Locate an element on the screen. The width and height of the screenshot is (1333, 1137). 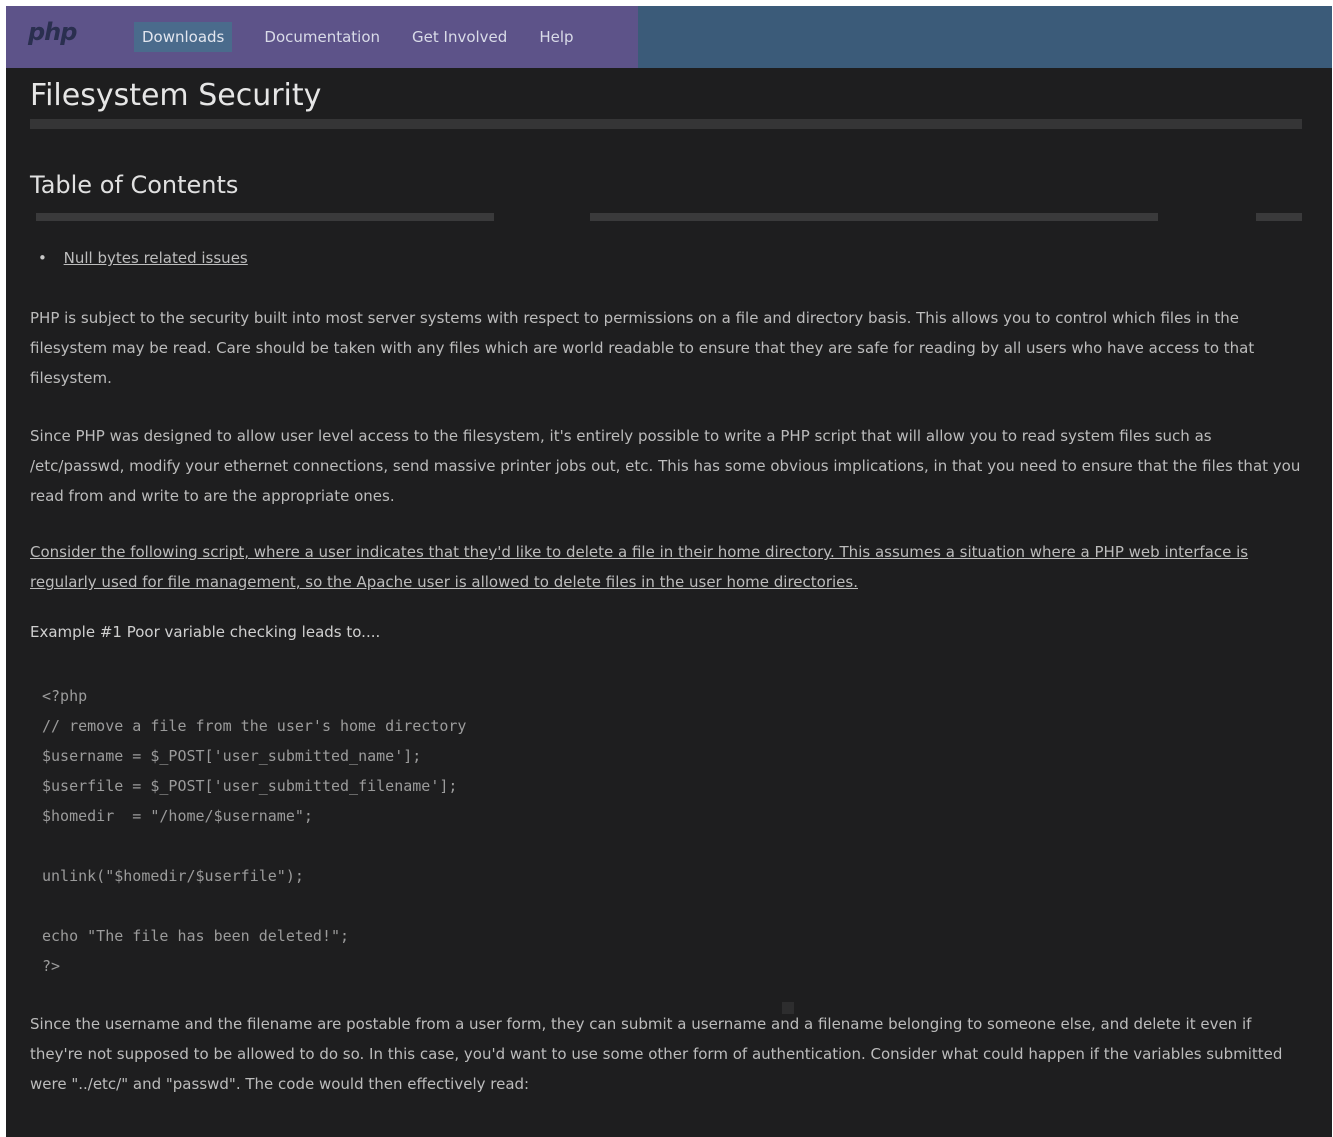
title-divider is located at coordinates (666, 124).